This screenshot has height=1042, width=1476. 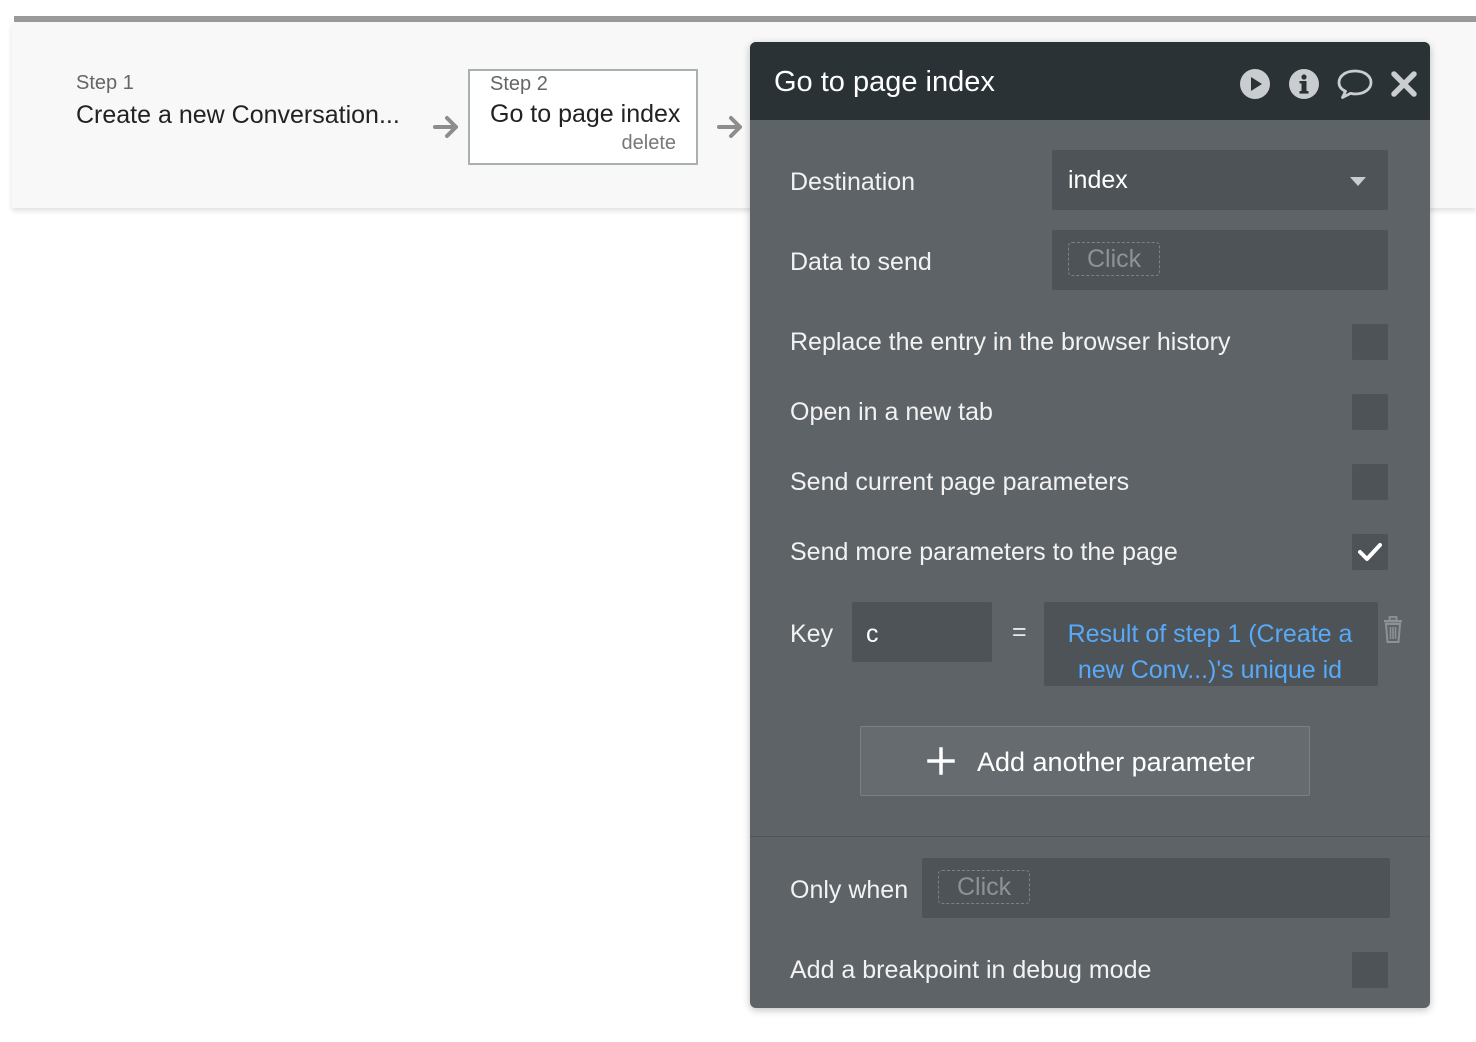 What do you see at coordinates (585, 114) in the screenshot?
I see `step-2-title: Go to page index` at bounding box center [585, 114].